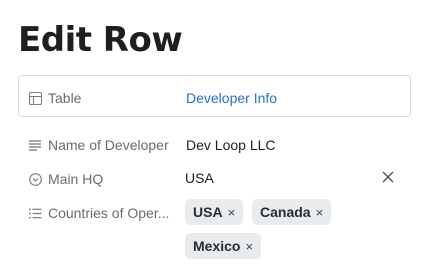 This screenshot has height=270, width=427. I want to click on remove-chip-mexico-icon: ×, so click(249, 246).